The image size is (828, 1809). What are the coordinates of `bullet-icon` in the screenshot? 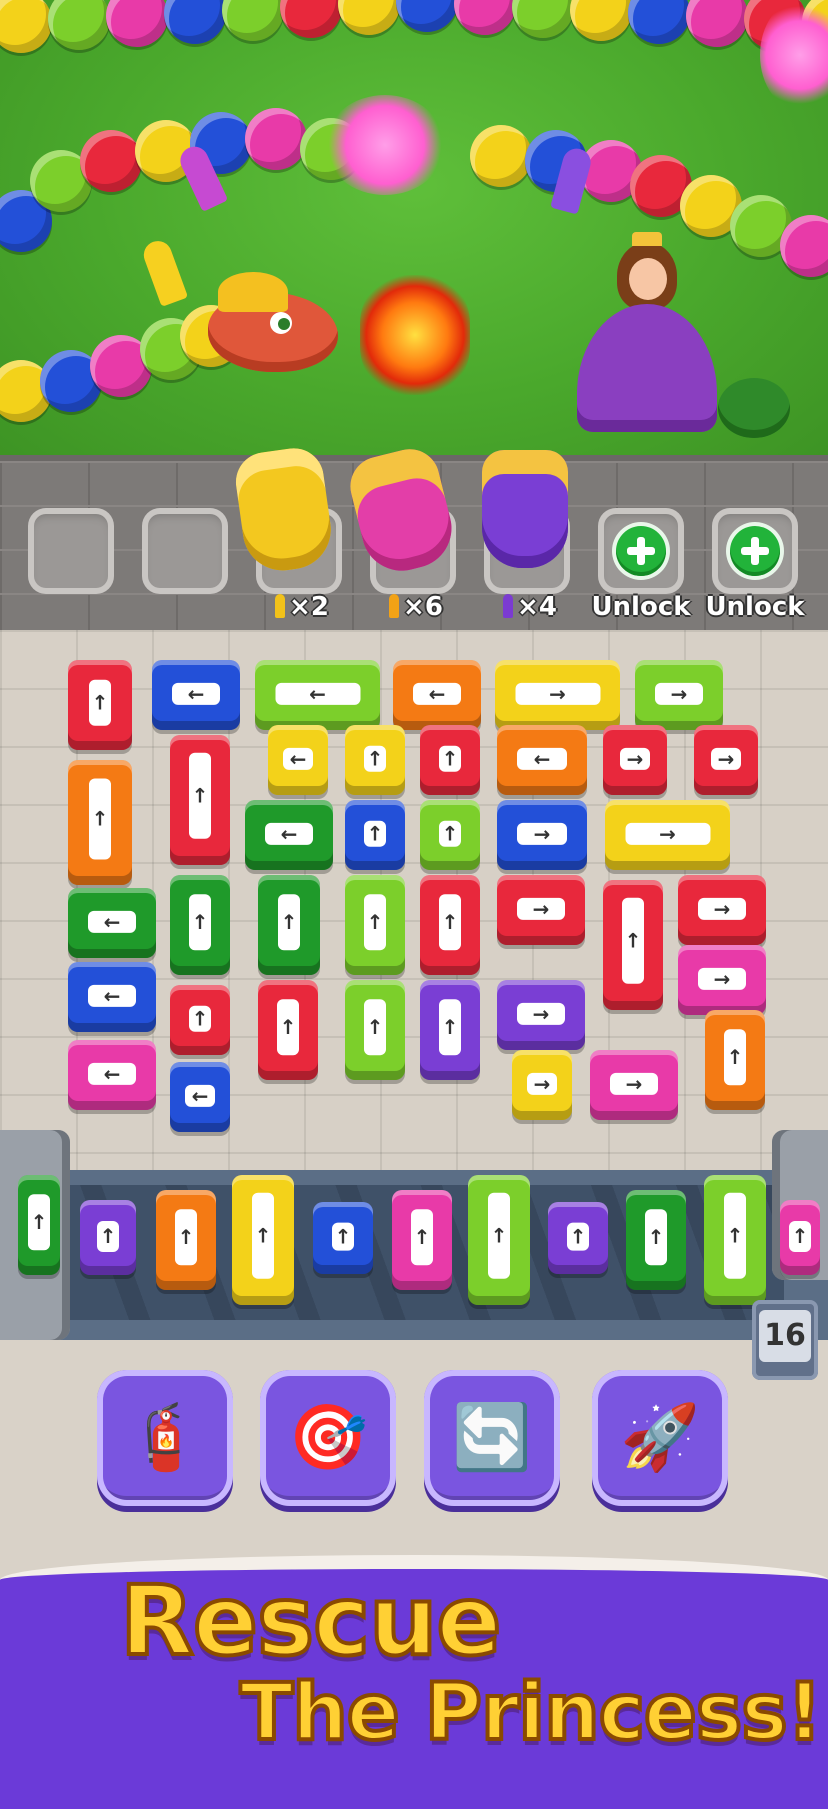 It's located at (508, 606).